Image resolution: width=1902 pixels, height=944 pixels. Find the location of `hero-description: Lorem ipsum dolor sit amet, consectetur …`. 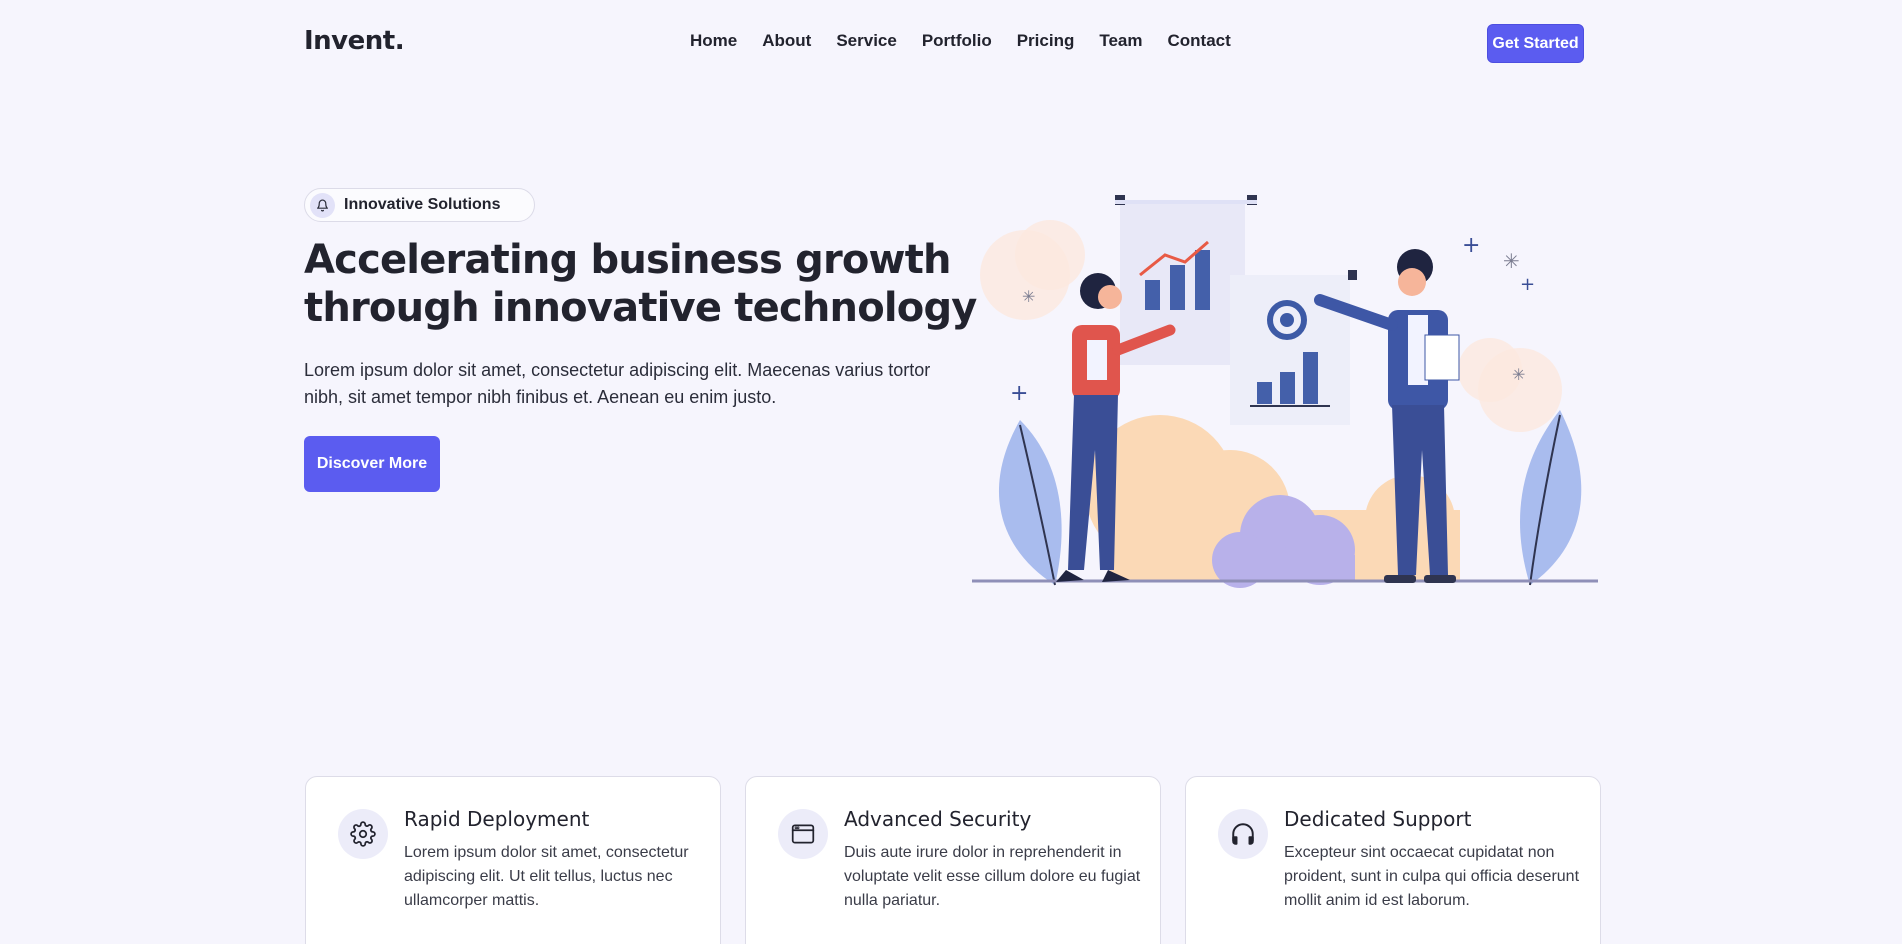

hero-description: Lorem ipsum dolor sit amet, consectetur … is located at coordinates (617, 383).